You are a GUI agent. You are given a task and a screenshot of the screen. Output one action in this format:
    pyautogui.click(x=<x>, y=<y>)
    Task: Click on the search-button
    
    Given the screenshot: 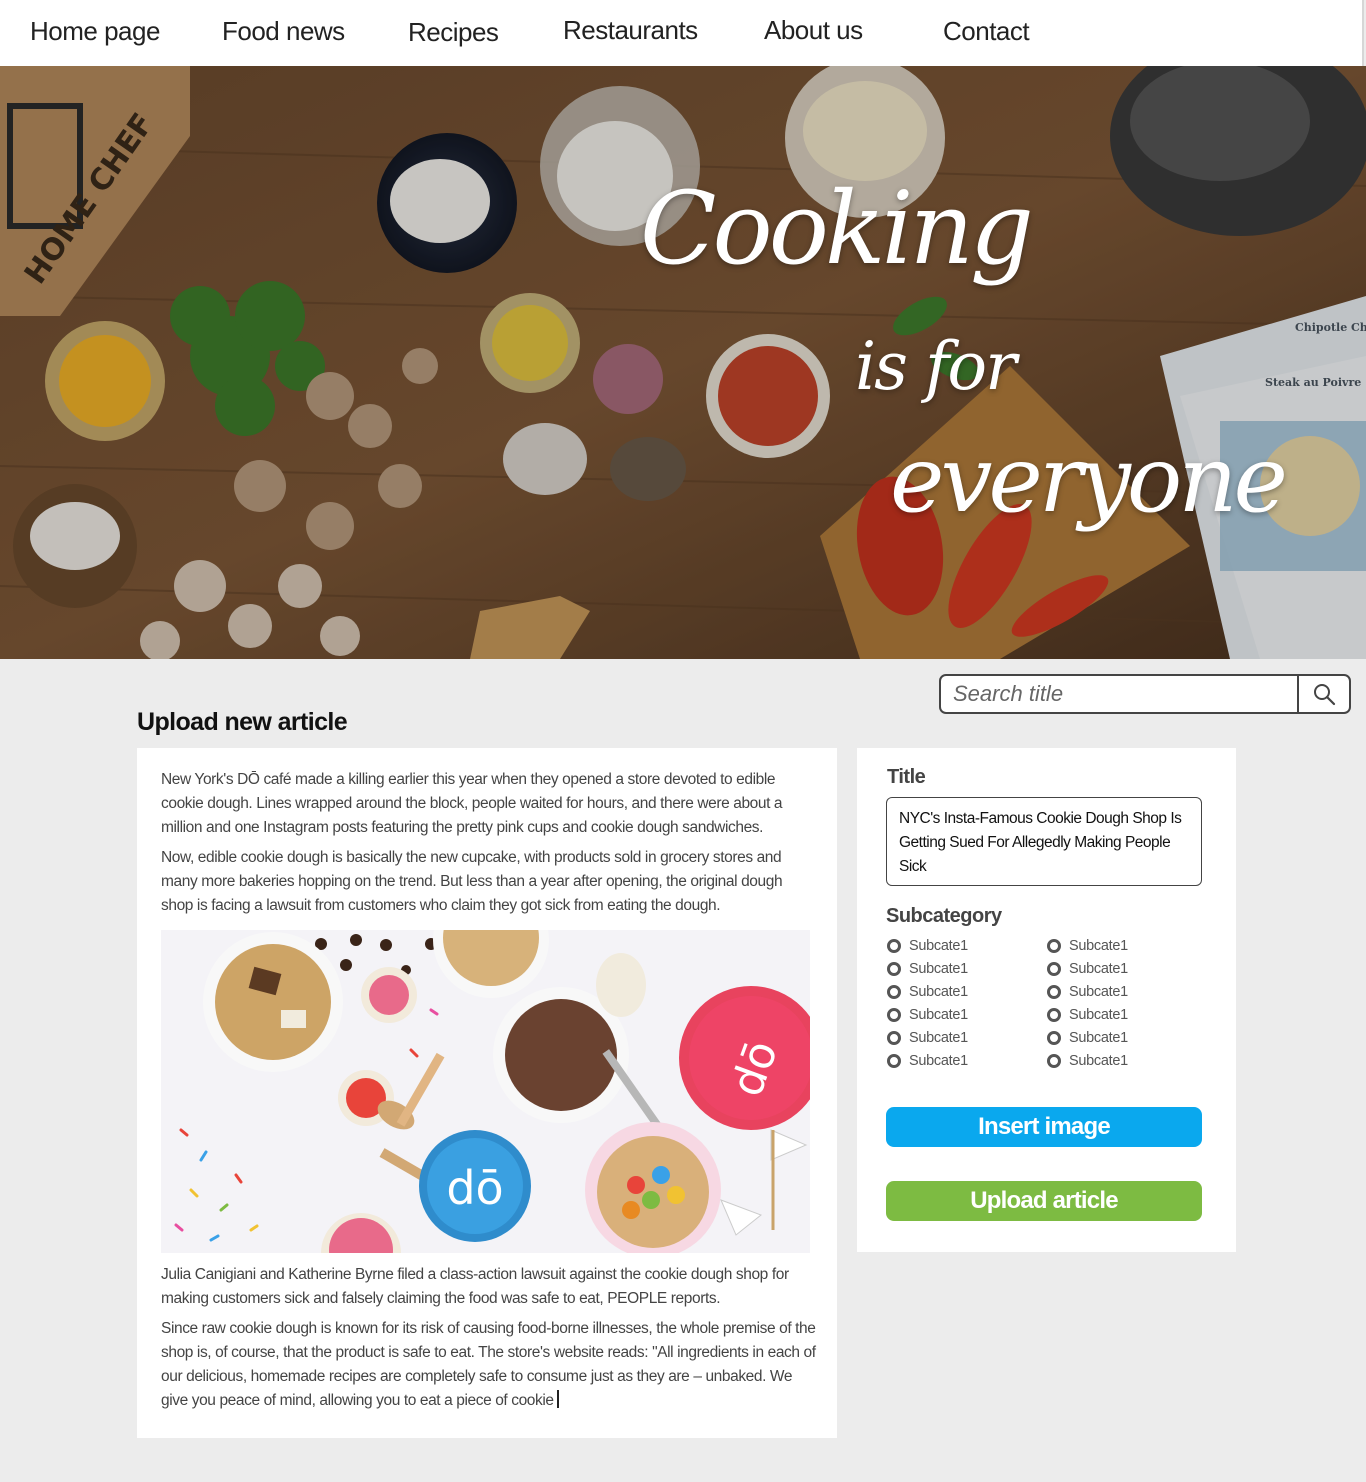 What is the action you would take?
    pyautogui.click(x=1323, y=694)
    